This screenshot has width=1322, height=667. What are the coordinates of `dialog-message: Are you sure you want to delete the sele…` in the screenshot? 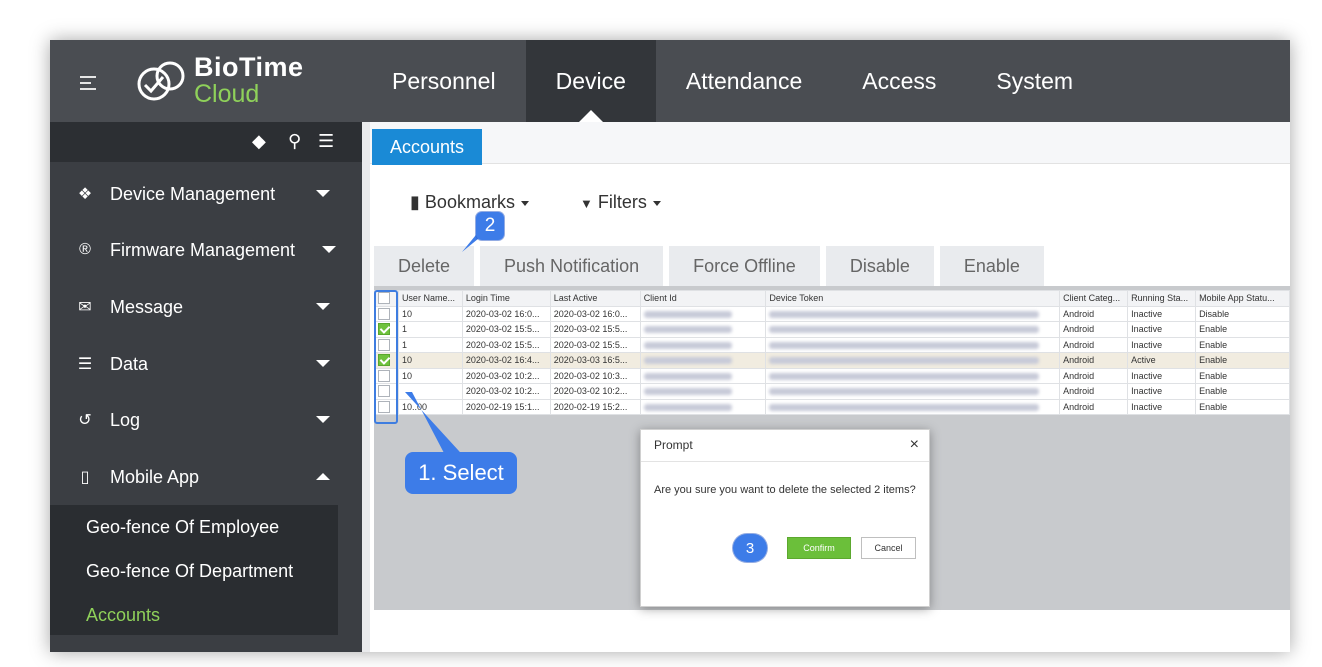 It's located at (785, 490).